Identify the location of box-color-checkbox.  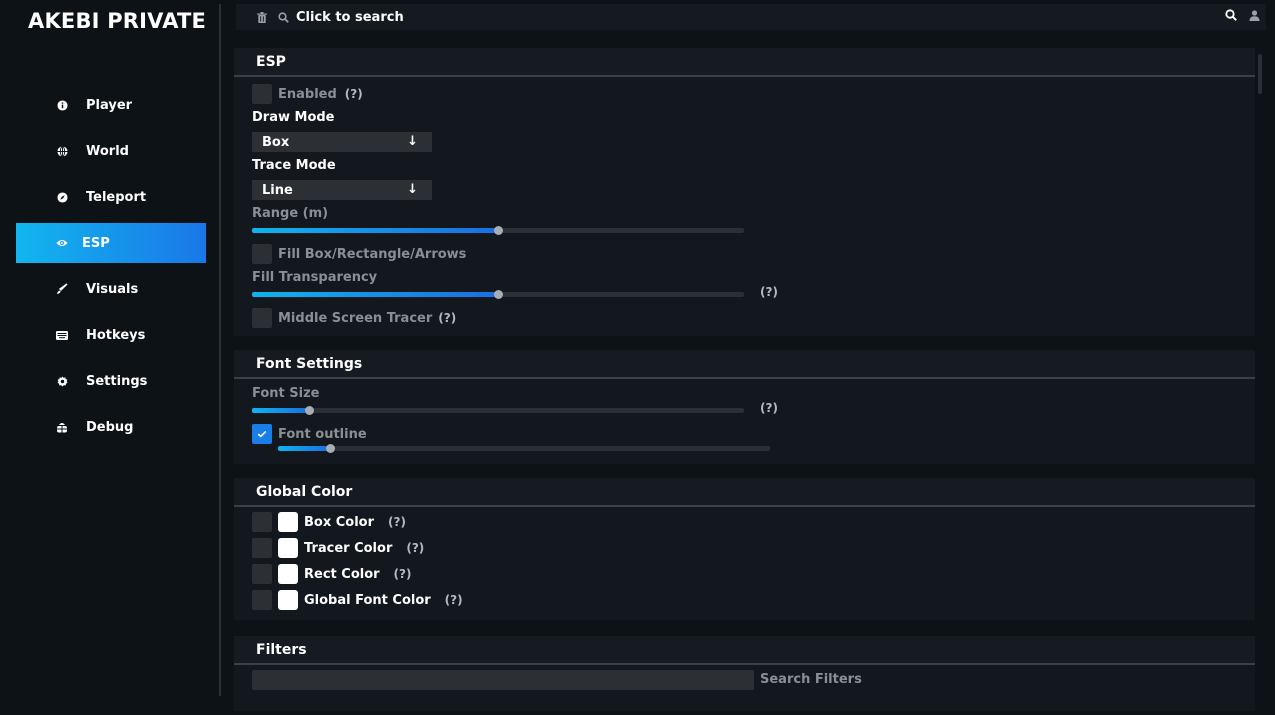
(262, 522).